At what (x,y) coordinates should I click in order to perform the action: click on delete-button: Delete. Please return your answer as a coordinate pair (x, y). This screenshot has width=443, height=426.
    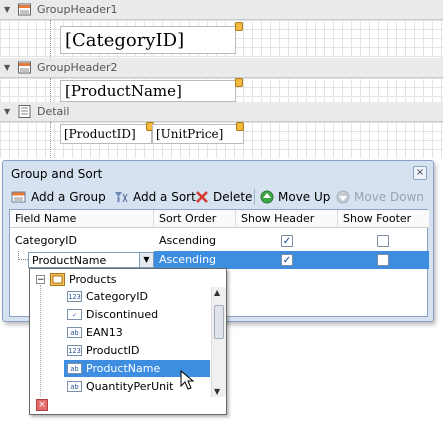
    Looking at the image, I should click on (223, 197).